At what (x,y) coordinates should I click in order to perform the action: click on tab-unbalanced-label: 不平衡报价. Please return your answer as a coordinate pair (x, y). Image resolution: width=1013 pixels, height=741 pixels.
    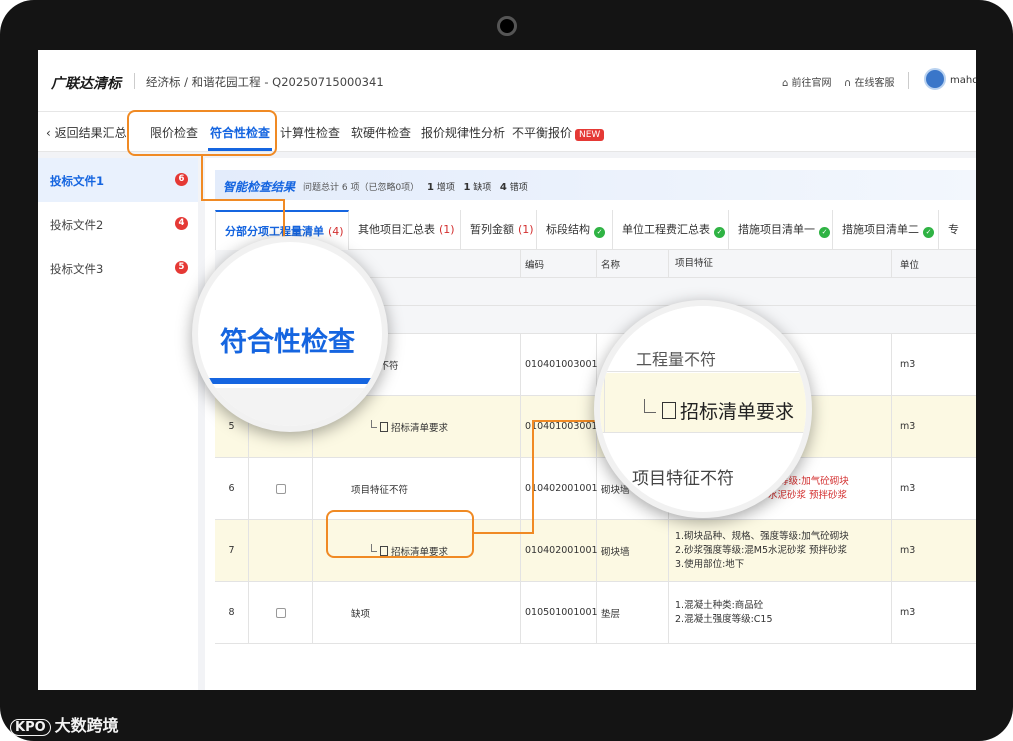
    Looking at the image, I should click on (542, 133).